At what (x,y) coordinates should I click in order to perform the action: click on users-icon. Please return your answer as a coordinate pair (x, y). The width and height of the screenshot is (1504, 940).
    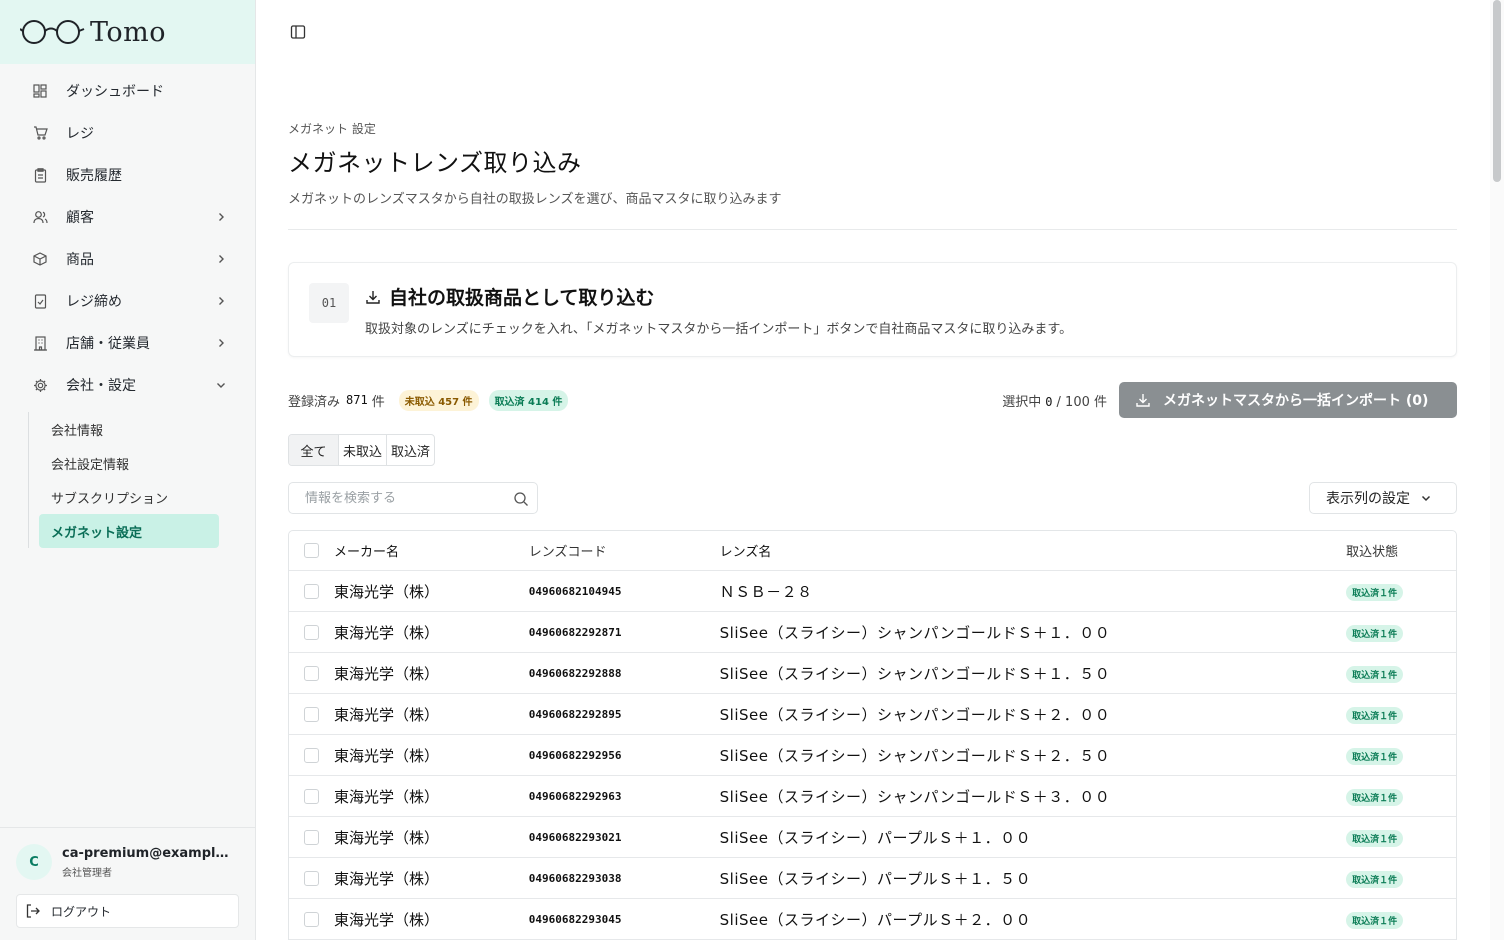
    Looking at the image, I should click on (40, 217).